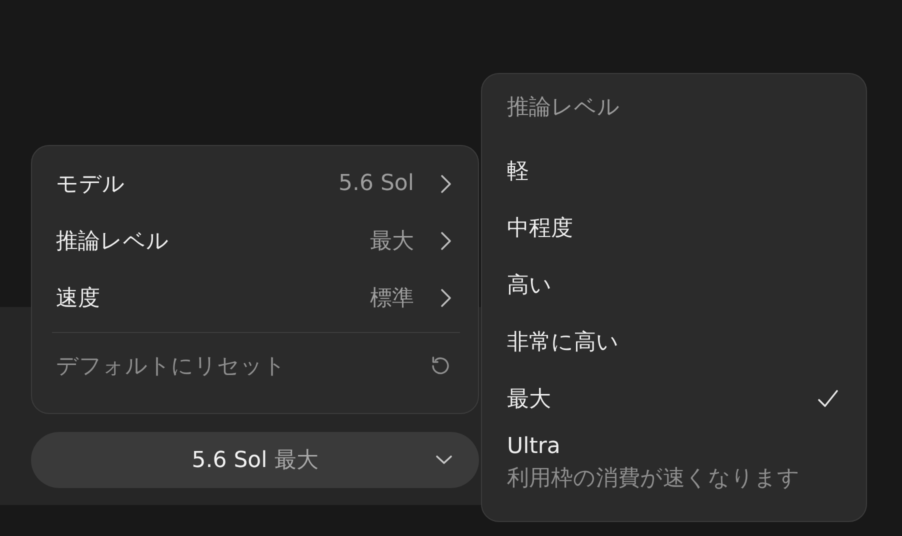 Image resolution: width=902 pixels, height=536 pixels. Describe the element at coordinates (673, 227) in the screenshot. I see `menu-option: 中程度` at that location.